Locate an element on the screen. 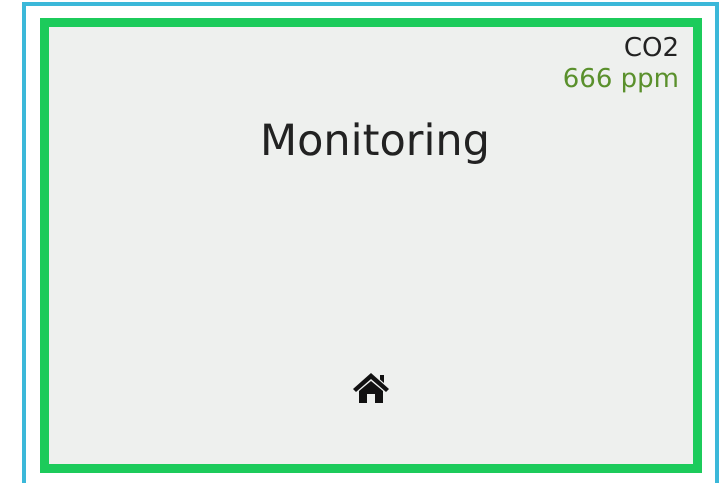 This screenshot has width=723, height=483. sensor-reading: 666 ppm is located at coordinates (620, 80).